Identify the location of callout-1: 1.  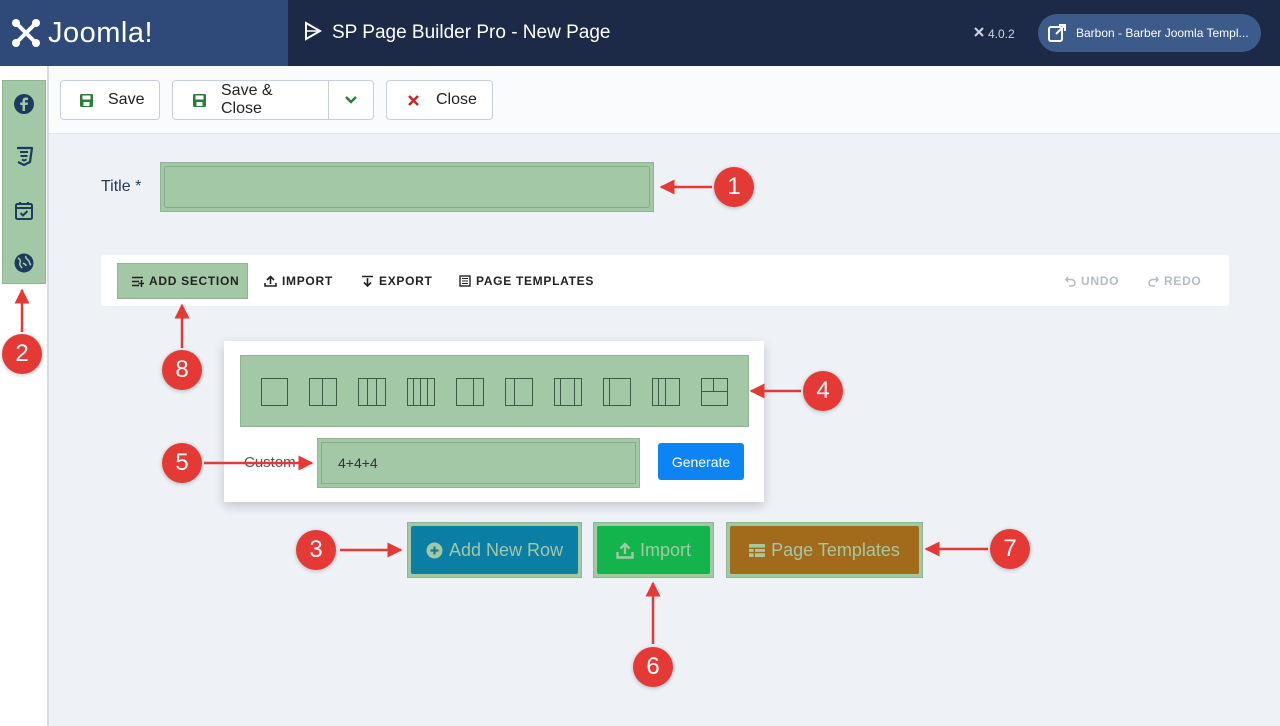
(734, 187).